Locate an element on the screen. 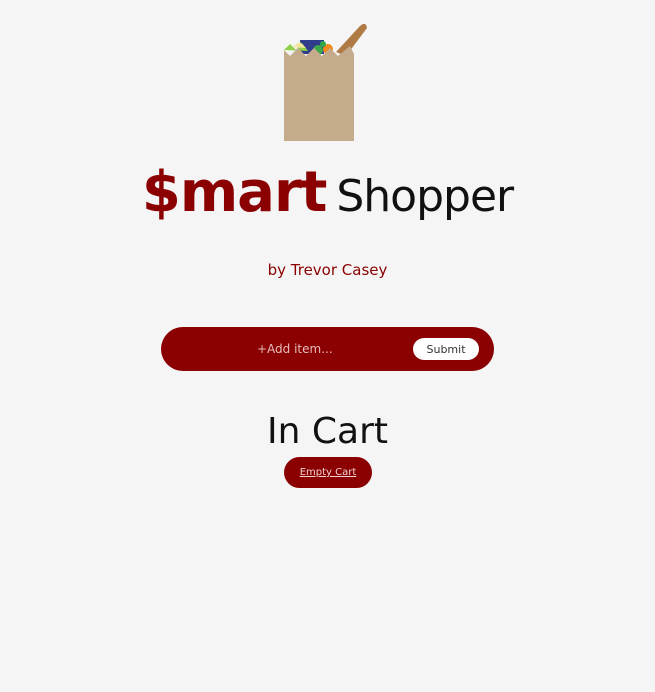 The image size is (655, 692). empty-cart-button: Empty Cart is located at coordinates (328, 472).